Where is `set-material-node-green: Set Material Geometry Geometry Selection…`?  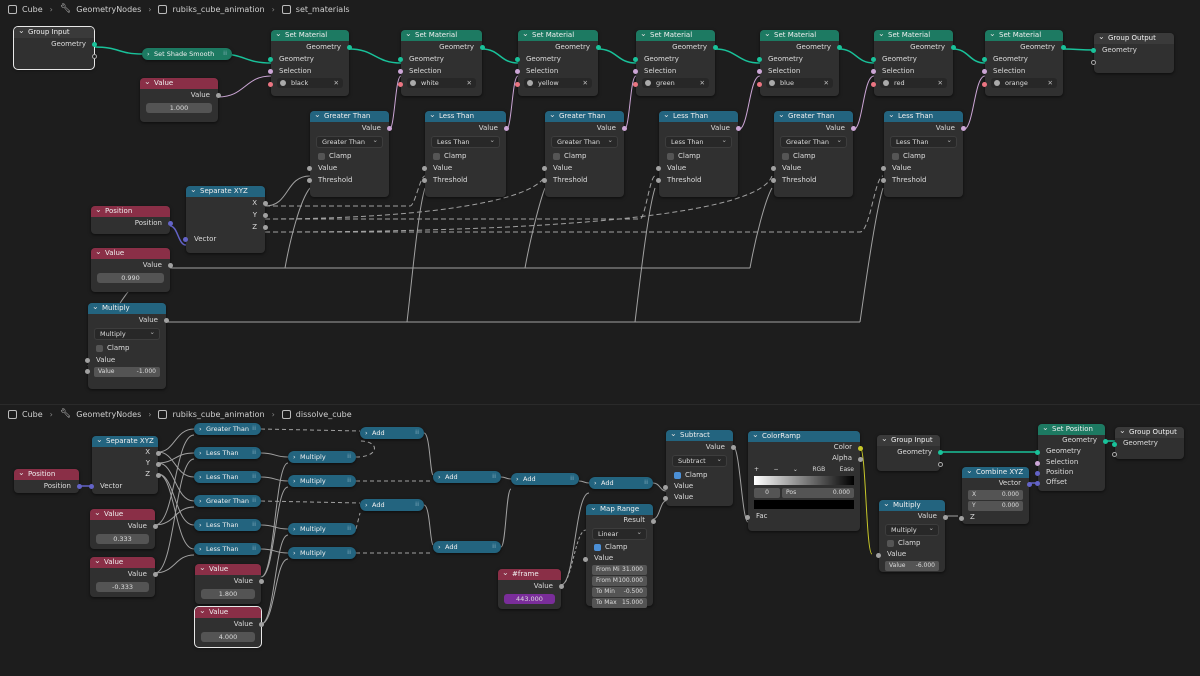
set-material-node-green: Set Material Geometry Geometry Selection… is located at coordinates (675, 63).